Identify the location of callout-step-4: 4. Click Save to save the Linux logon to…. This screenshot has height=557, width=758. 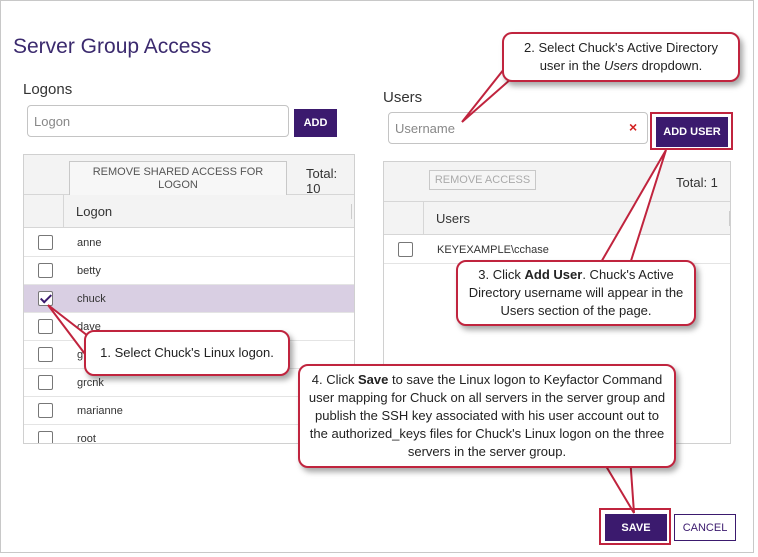
(487, 416).